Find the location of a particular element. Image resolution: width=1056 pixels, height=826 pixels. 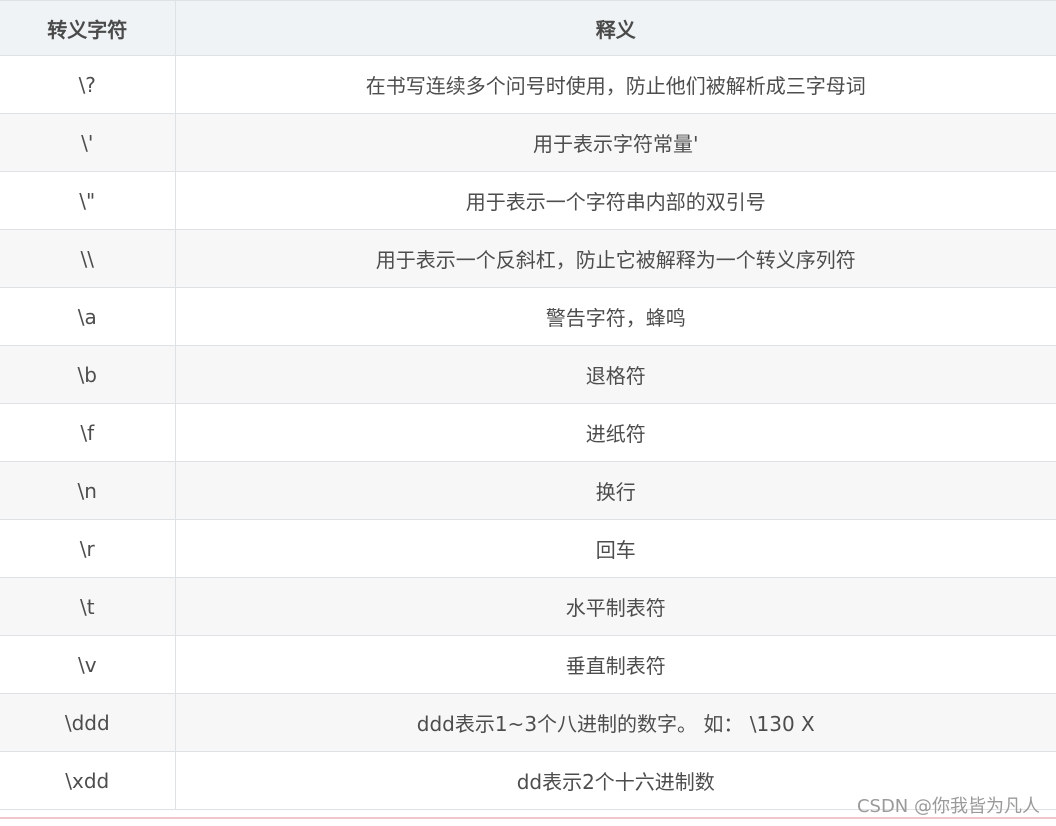

meaning-cell: 用于表示一个字符串内部的双引号 is located at coordinates (615, 200).